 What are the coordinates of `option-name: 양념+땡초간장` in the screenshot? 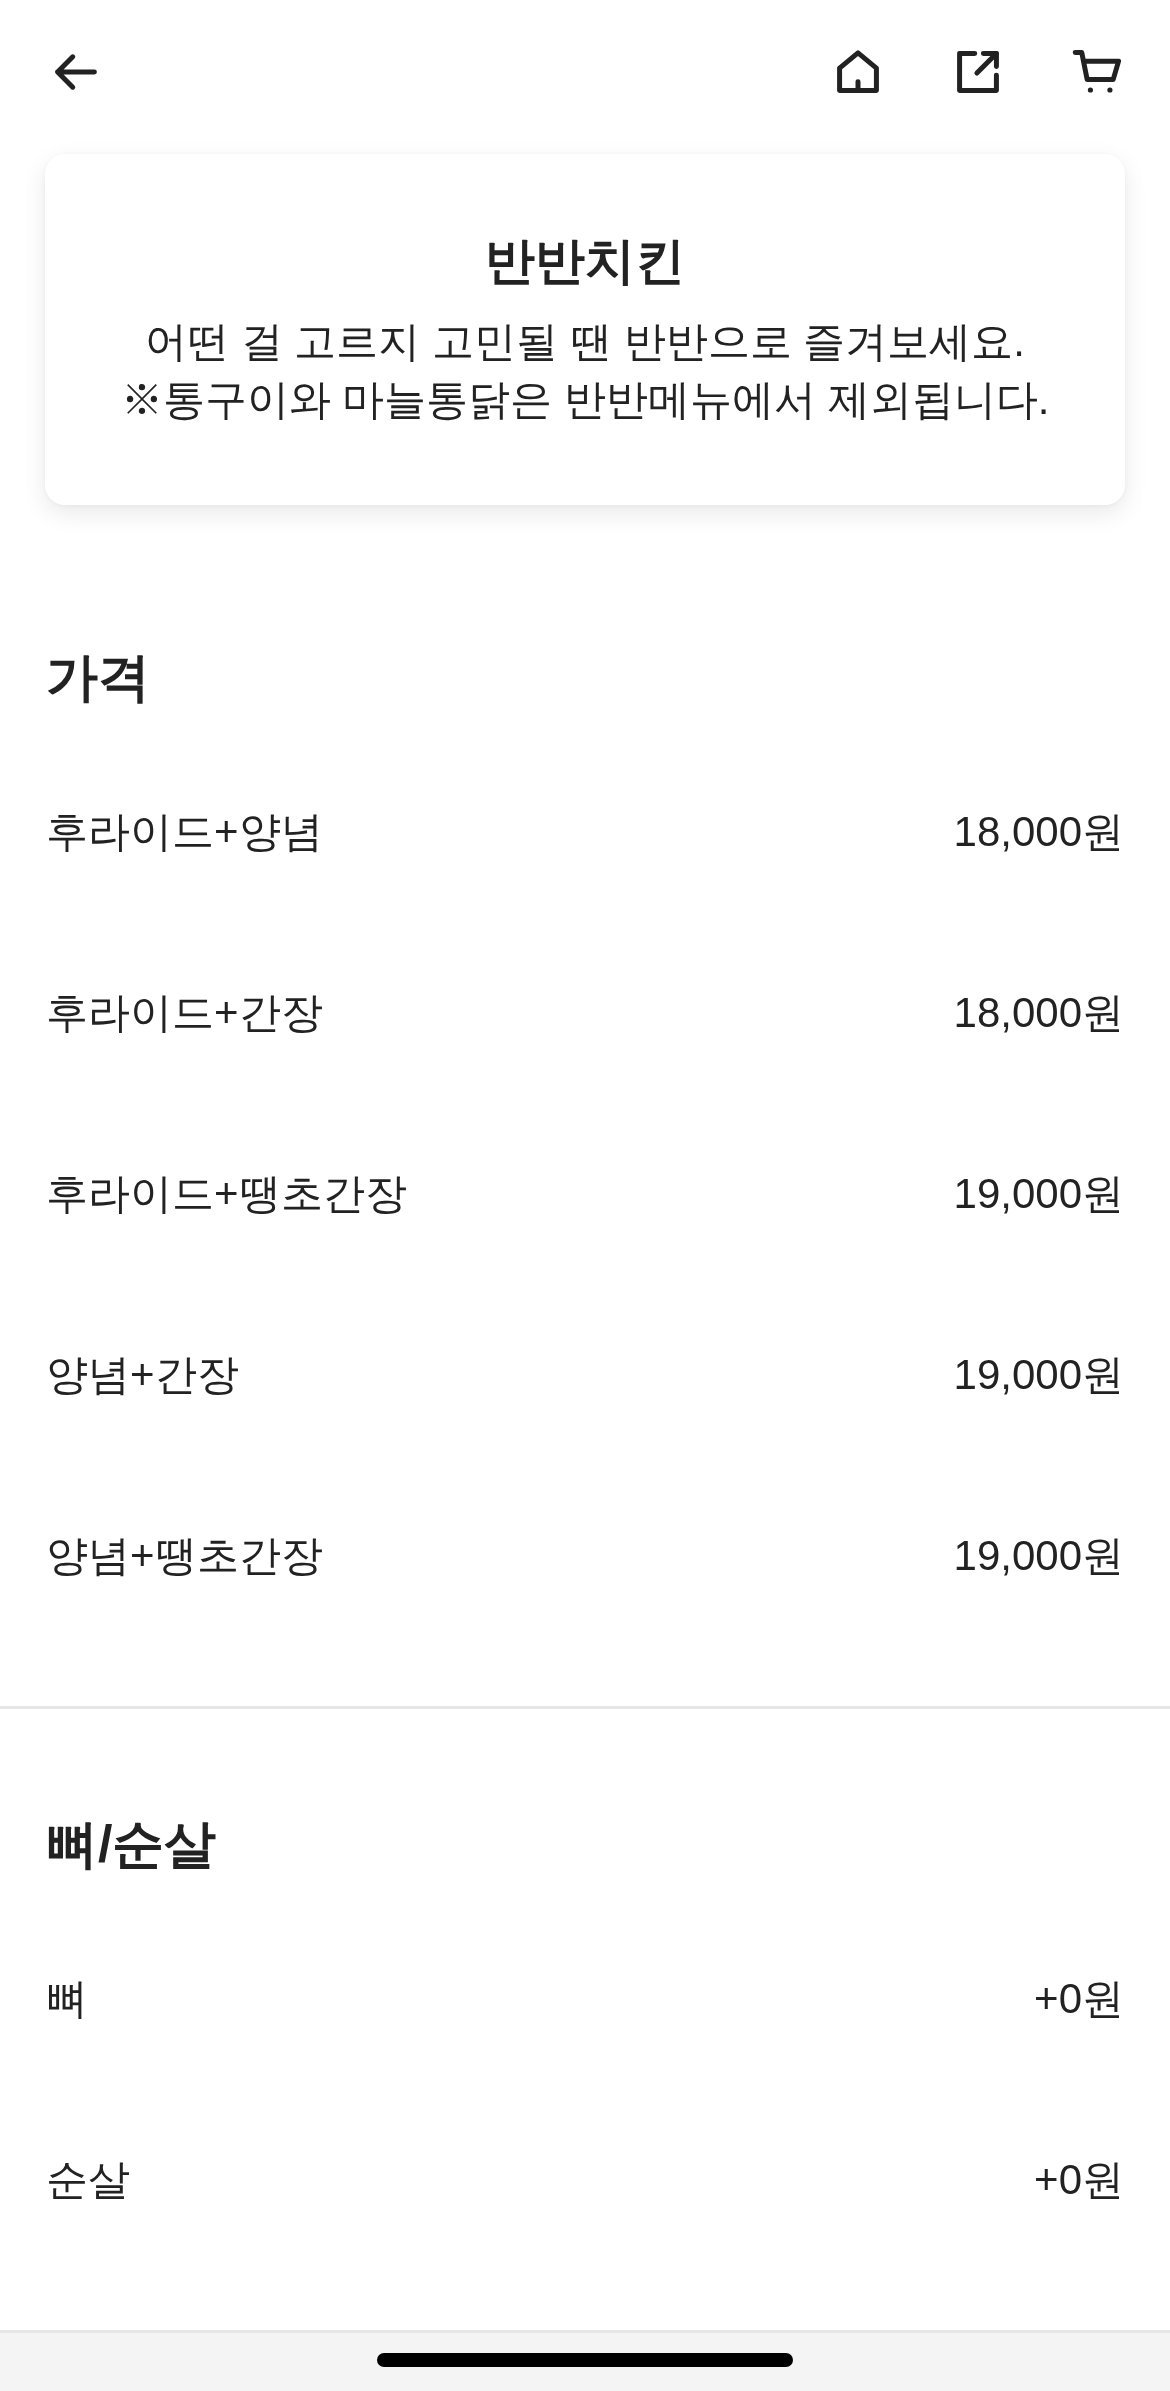 It's located at (184, 1555).